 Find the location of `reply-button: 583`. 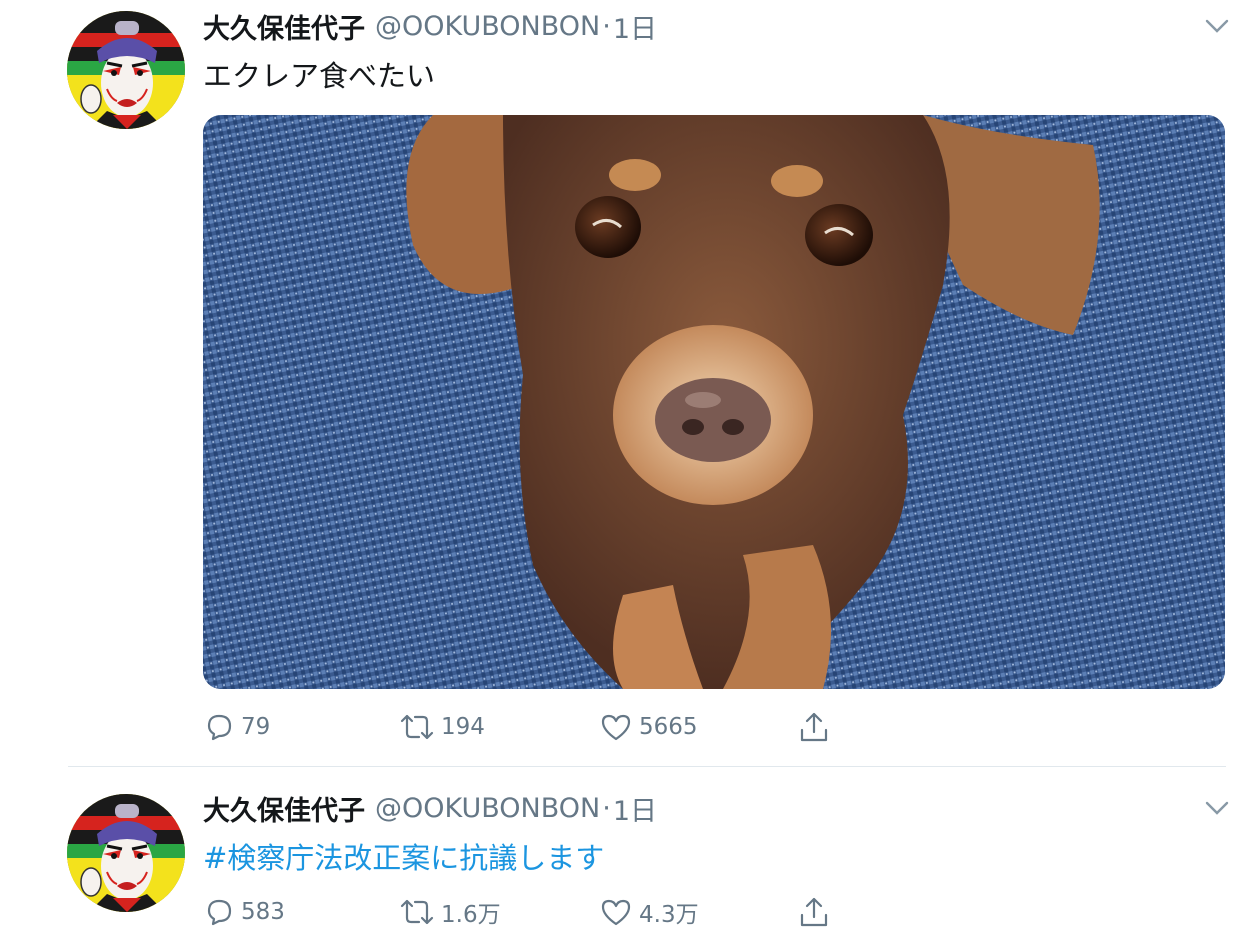

reply-button: 583 is located at coordinates (244, 912).